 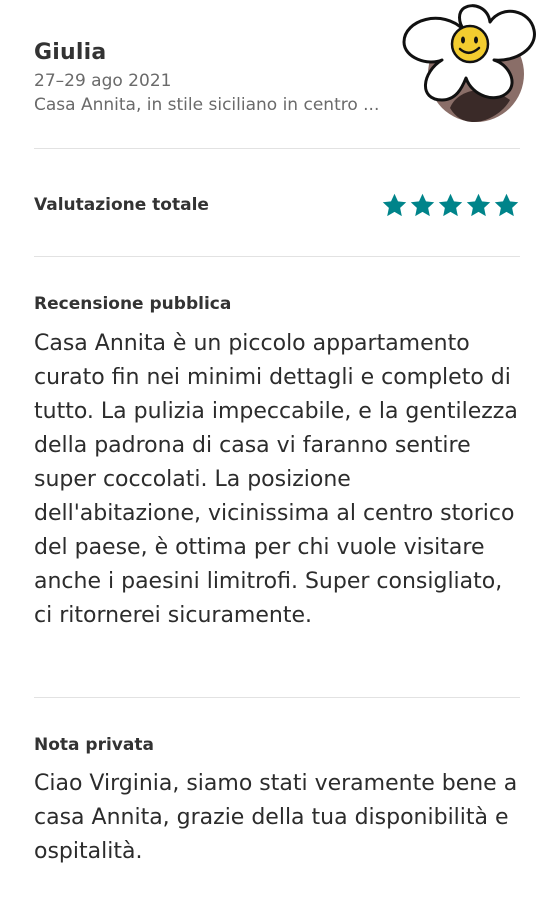 I want to click on flower-smiley-avatar-icon, so click(x=469, y=63).